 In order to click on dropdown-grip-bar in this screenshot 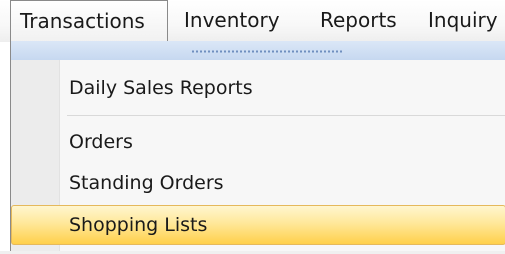, I will do `click(258, 50)`.